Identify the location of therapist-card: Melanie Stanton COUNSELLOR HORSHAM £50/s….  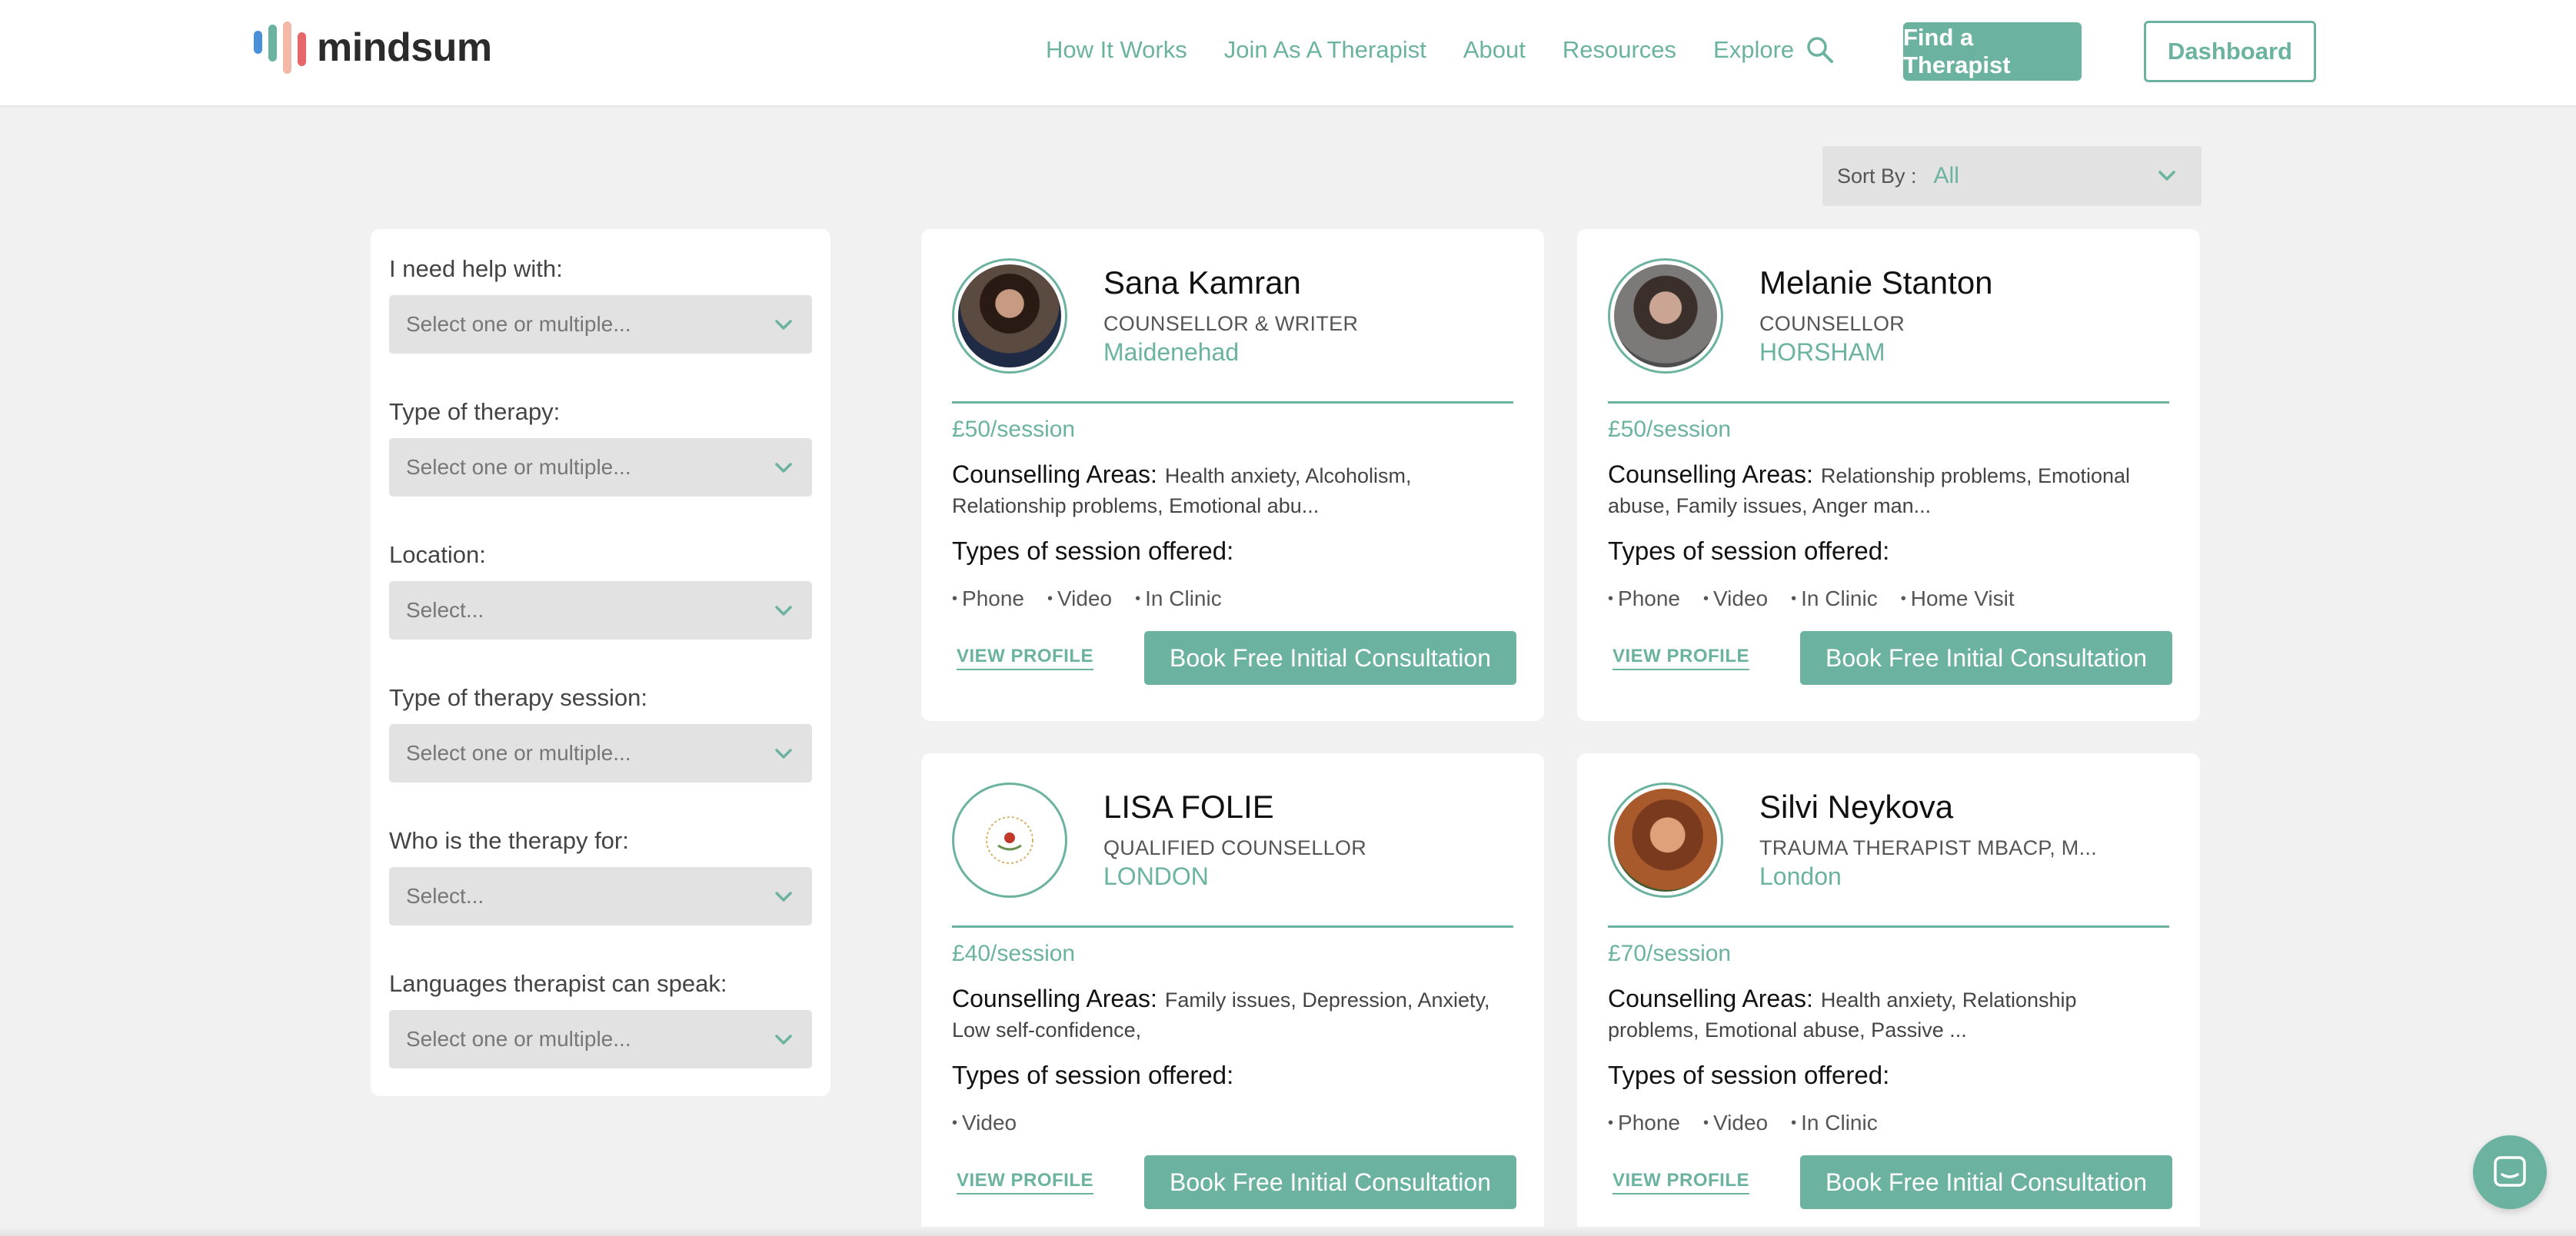
(1888, 475).